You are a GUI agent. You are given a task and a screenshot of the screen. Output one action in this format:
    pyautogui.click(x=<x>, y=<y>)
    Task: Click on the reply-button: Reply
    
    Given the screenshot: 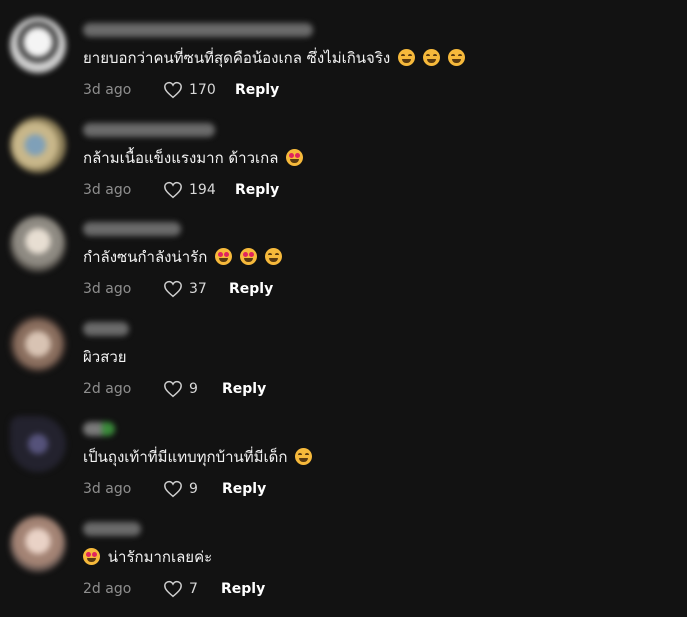 What is the action you would take?
    pyautogui.click(x=243, y=589)
    